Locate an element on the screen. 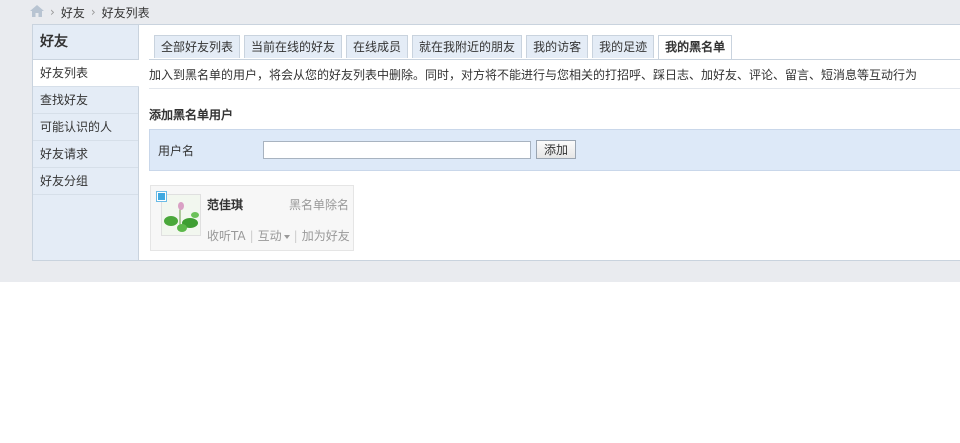  username-label: 用户名 is located at coordinates (176, 151).